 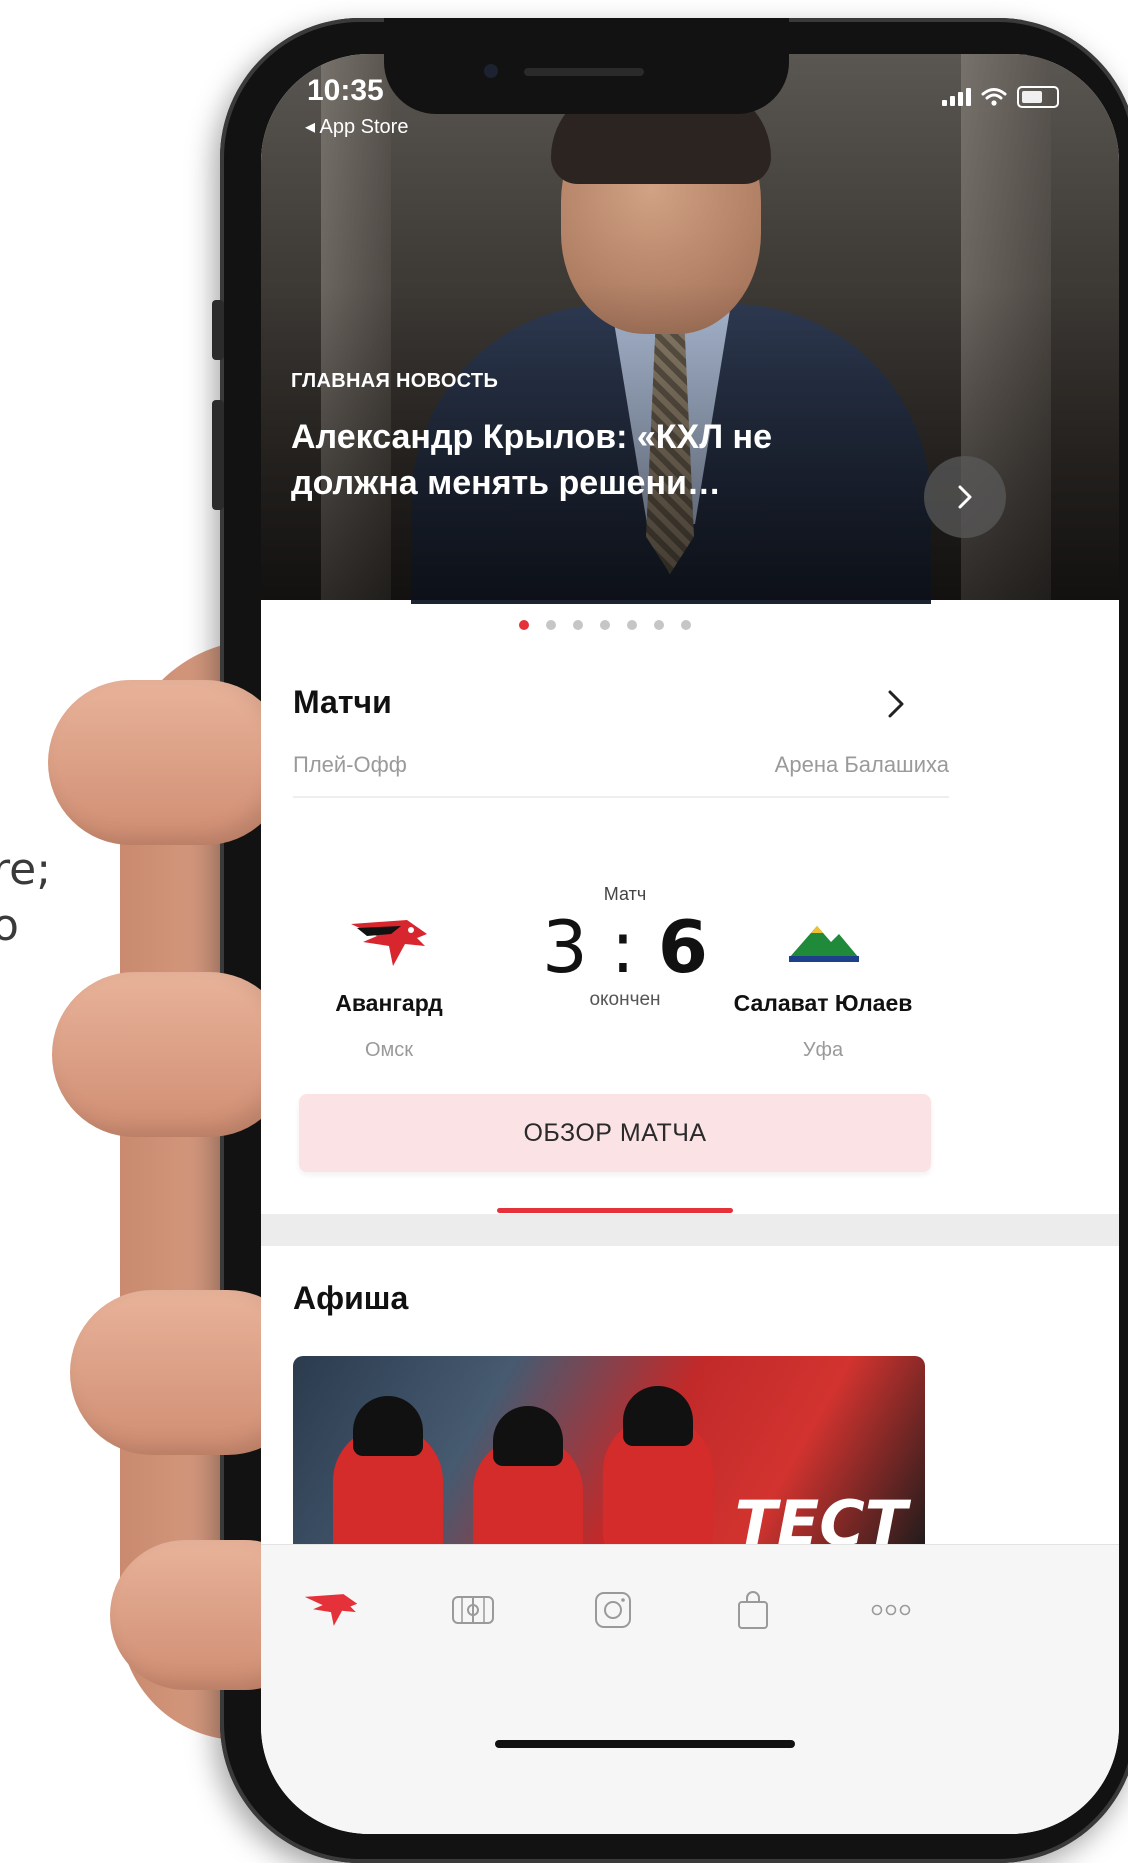 What do you see at coordinates (956, 97) in the screenshot?
I see `cellular-signal-icon` at bounding box center [956, 97].